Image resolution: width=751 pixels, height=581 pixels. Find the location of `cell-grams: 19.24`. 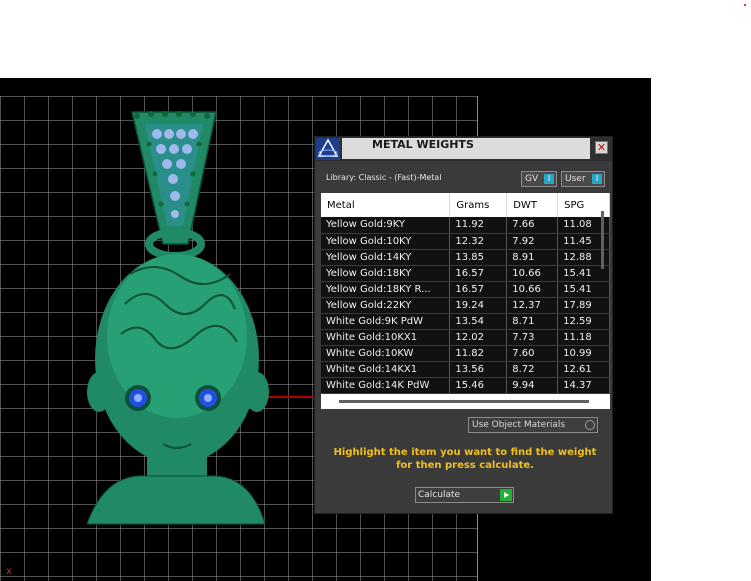

cell-grams: 19.24 is located at coordinates (478, 305).